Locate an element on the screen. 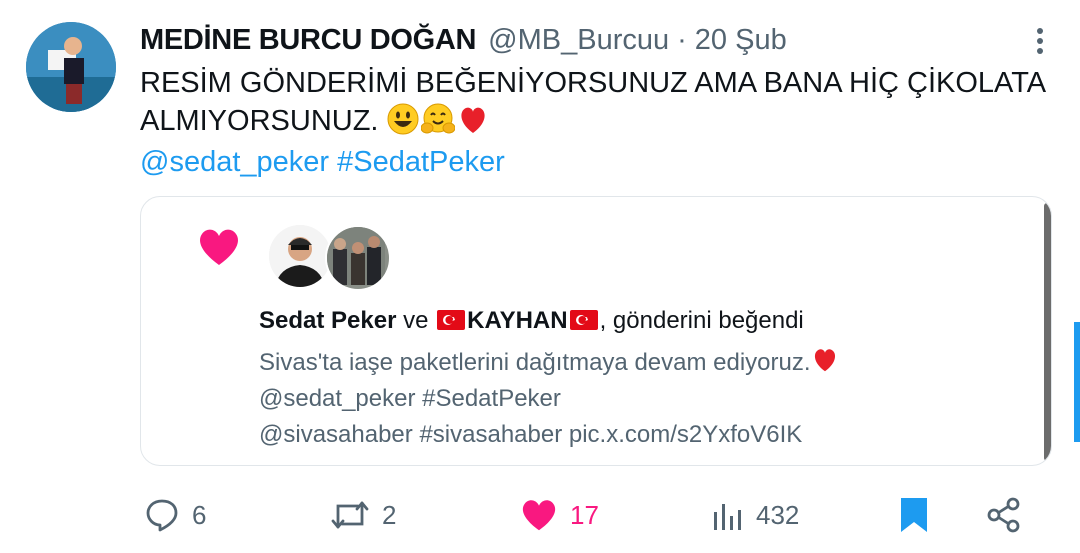 The height and width of the screenshot is (553, 1080). author-handle: @MB_Burcuu is located at coordinates (578, 40).